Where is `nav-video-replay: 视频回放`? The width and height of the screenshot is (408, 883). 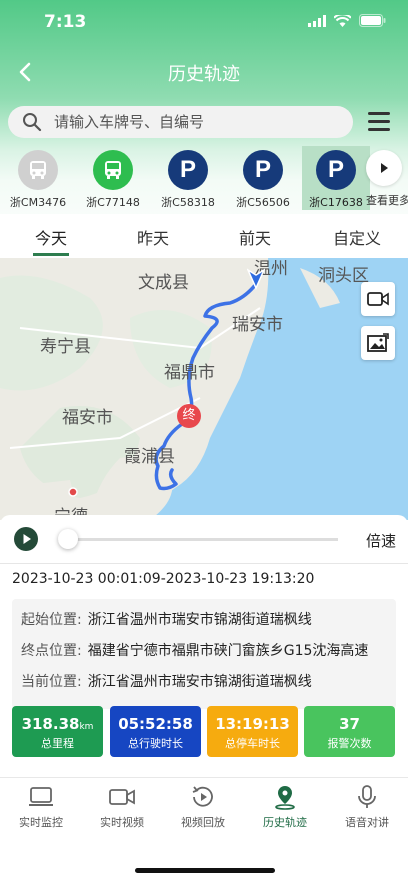
nav-video-replay: 视频回放 is located at coordinates (203, 807).